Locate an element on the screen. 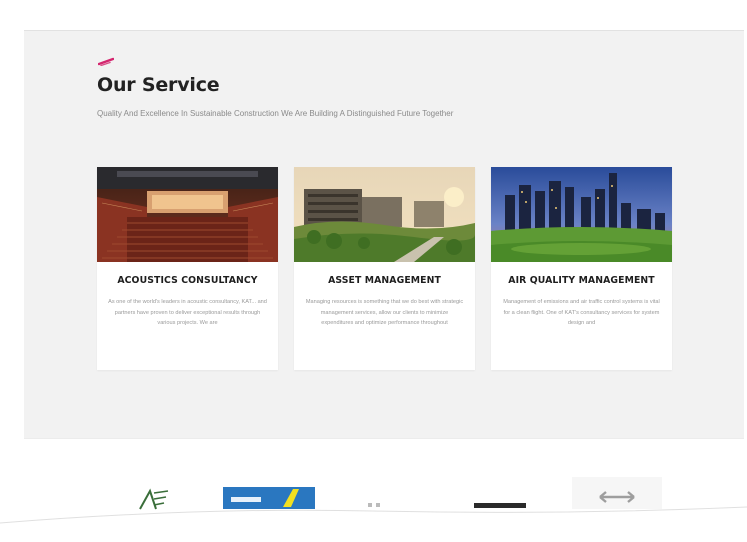 This screenshot has height=542, width=747. page-curl-edge is located at coordinates (373, 524).